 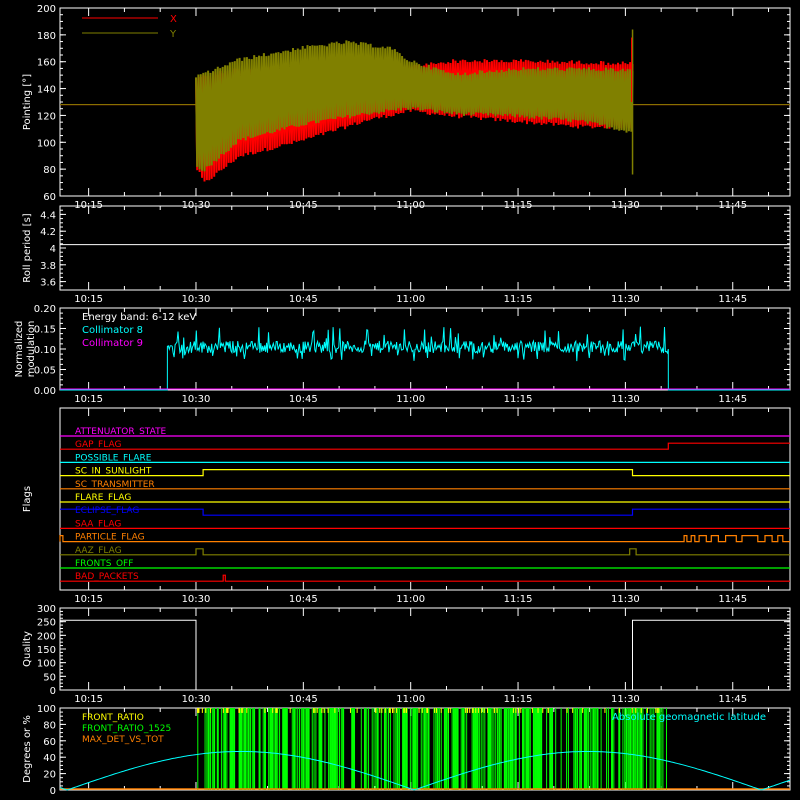 What do you see at coordinates (46, 36) in the screenshot?
I see `y-tick-label: 180` at bounding box center [46, 36].